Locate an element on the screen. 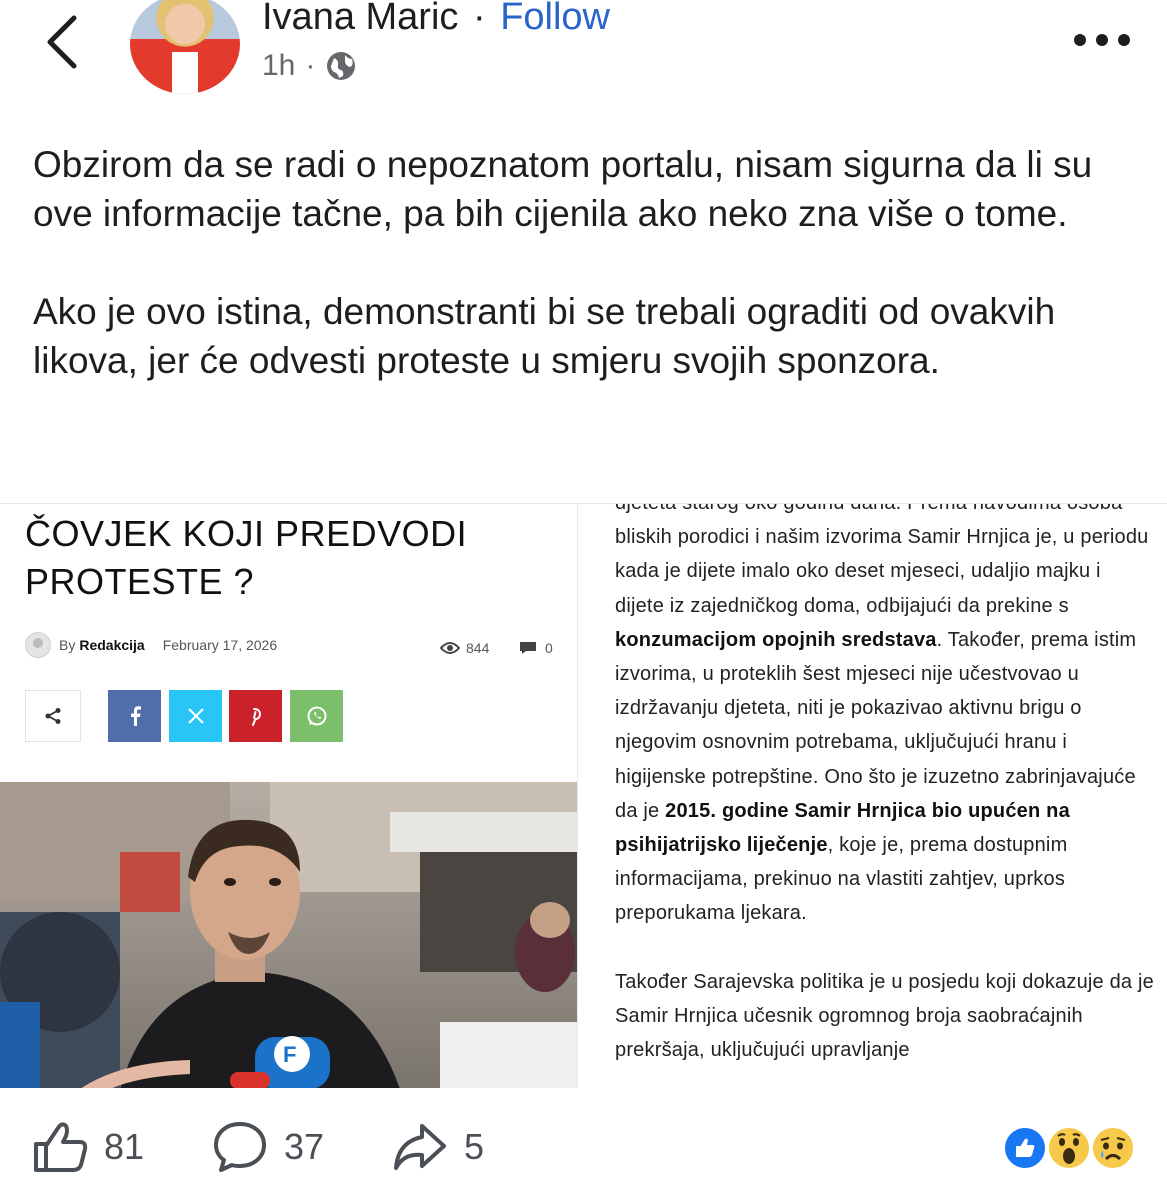 This screenshot has width=1167, height=1200. like-reaction-icon is located at coordinates (1025, 1148).